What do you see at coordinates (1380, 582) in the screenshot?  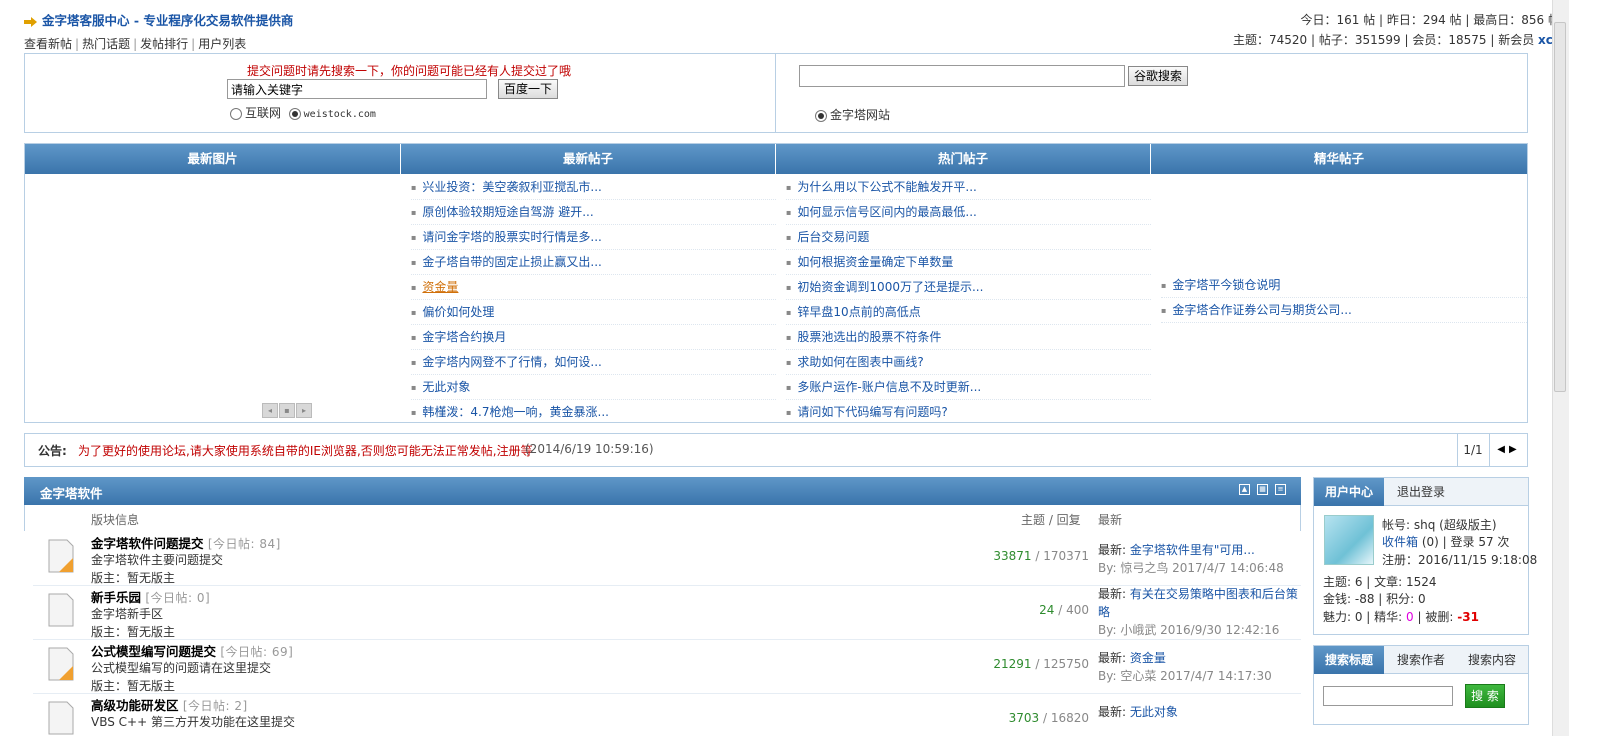 I see `topics-articles: 主题: 6 | 文章: 1524` at bounding box center [1380, 582].